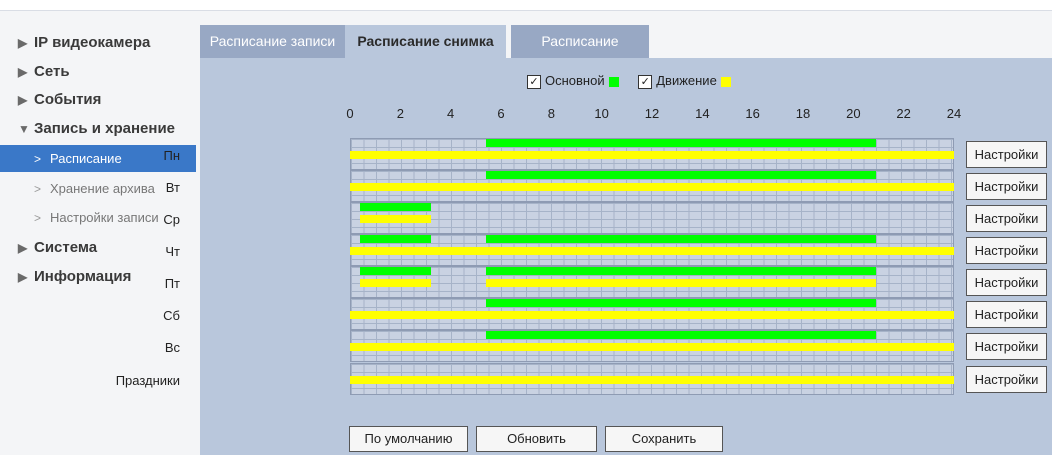 This screenshot has height=455, width=1052. I want to click on sidebar-item-ip-camera: ▶ IP видеокамера, so click(84, 43).